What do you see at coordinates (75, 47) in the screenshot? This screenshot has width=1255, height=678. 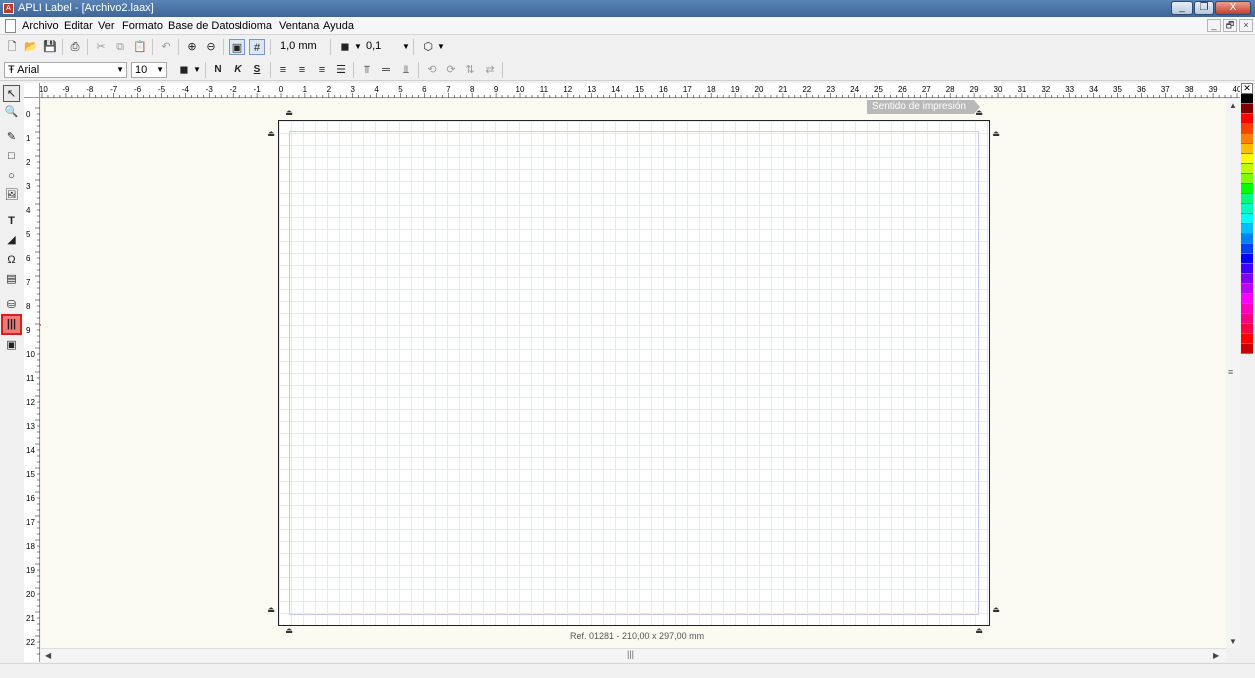 I see `print-icon: ⎙` at bounding box center [75, 47].